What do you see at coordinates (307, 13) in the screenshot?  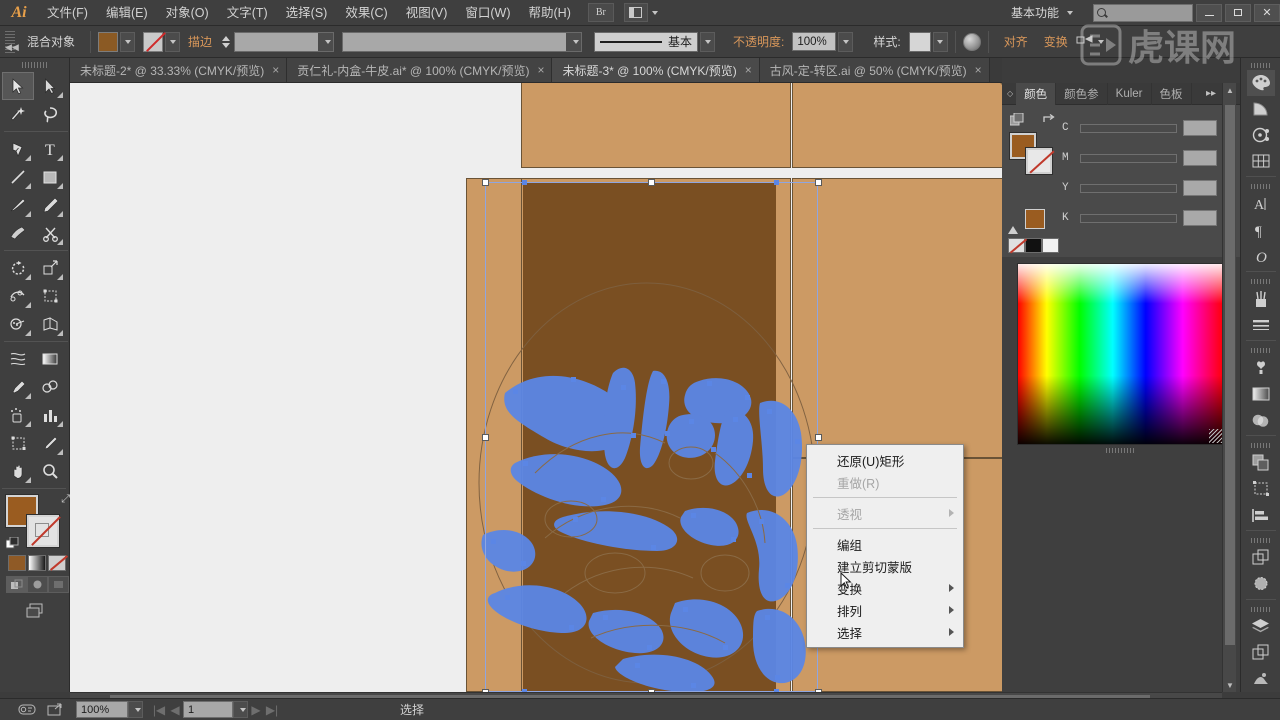 I see `menu-select: 选择(S)` at bounding box center [307, 13].